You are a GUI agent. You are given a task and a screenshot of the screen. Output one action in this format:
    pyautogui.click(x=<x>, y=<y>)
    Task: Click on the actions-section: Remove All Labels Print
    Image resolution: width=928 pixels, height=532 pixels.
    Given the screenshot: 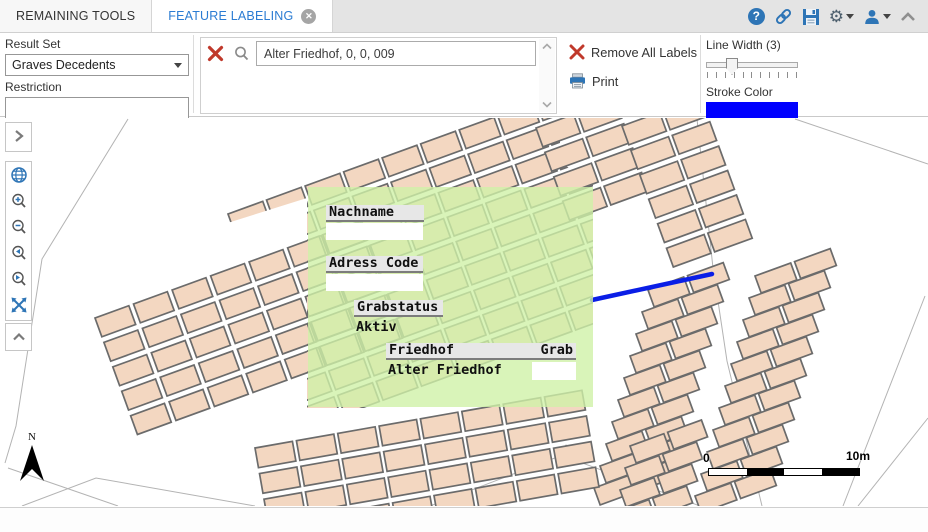 What is the action you would take?
    pyautogui.click(x=633, y=70)
    